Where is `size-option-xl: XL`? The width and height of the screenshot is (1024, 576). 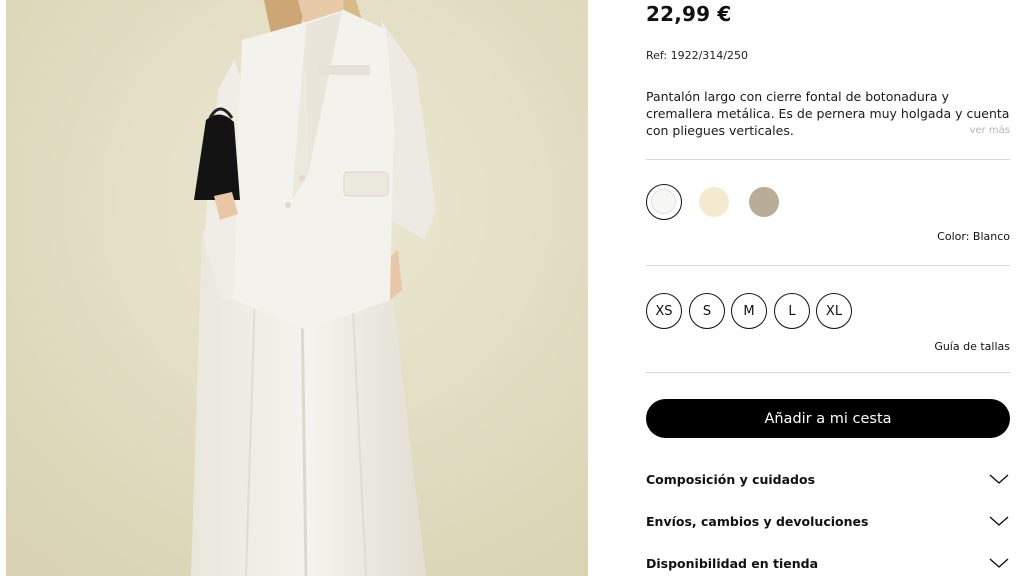
size-option-xl: XL is located at coordinates (834, 311).